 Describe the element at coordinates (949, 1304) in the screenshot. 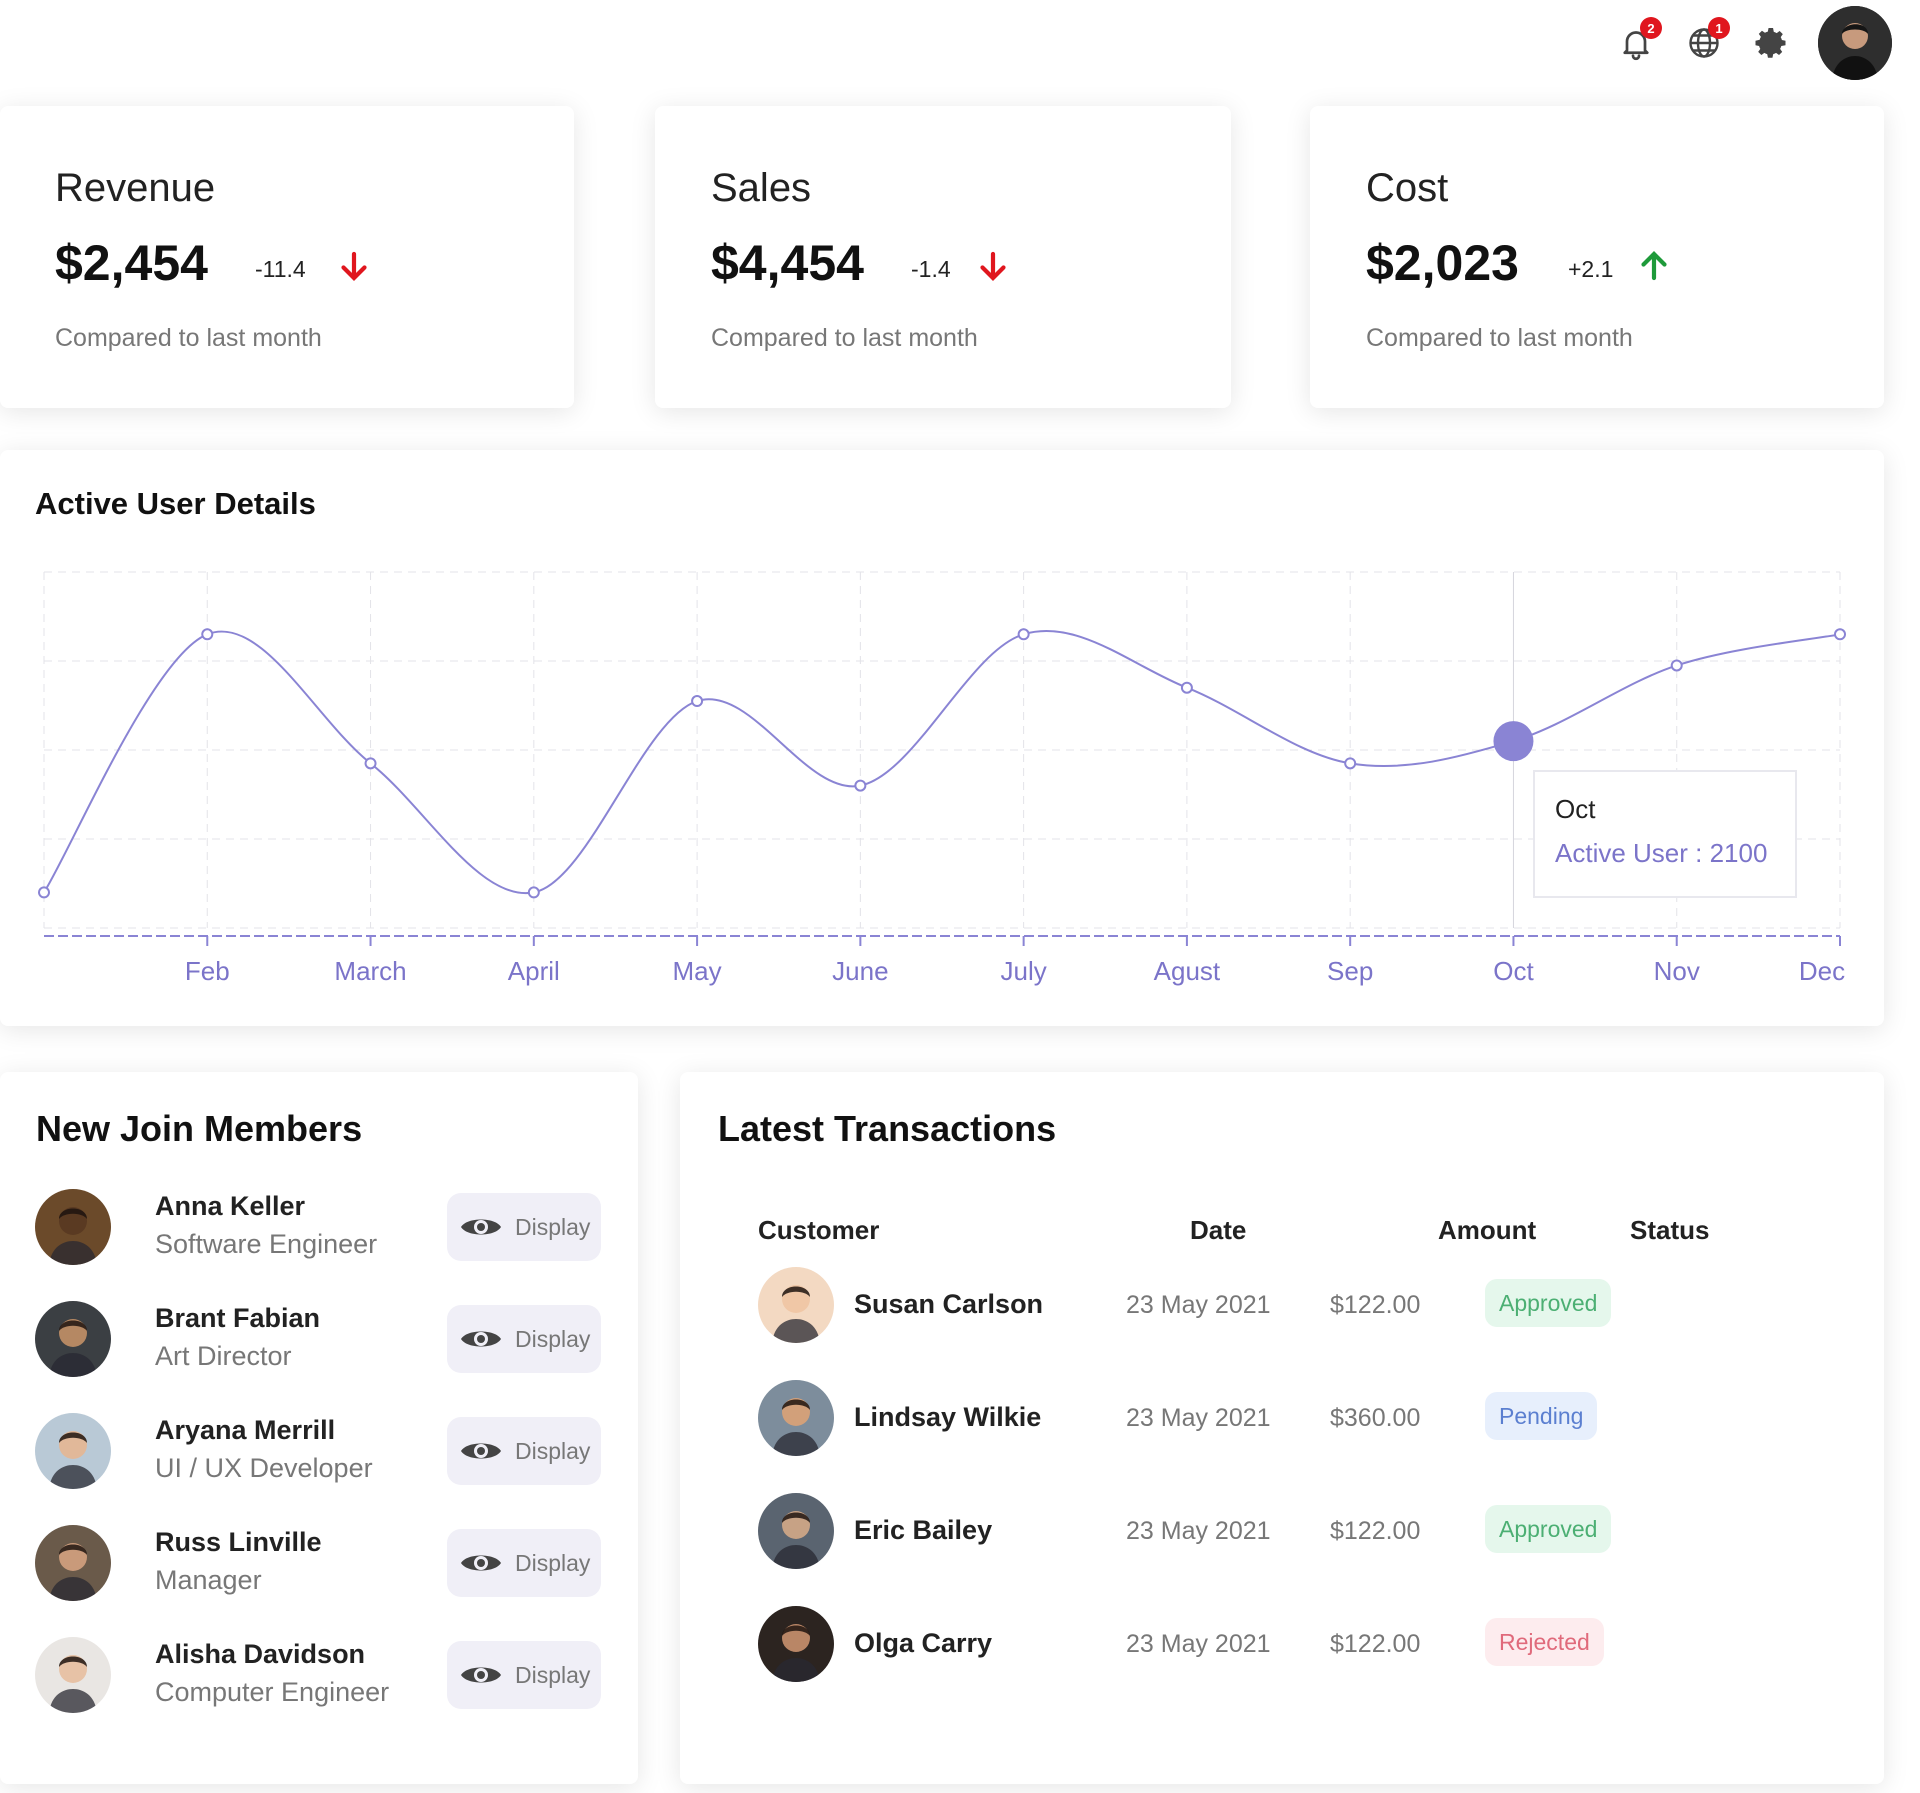

I see `customer-name: Susan Carlson` at that location.